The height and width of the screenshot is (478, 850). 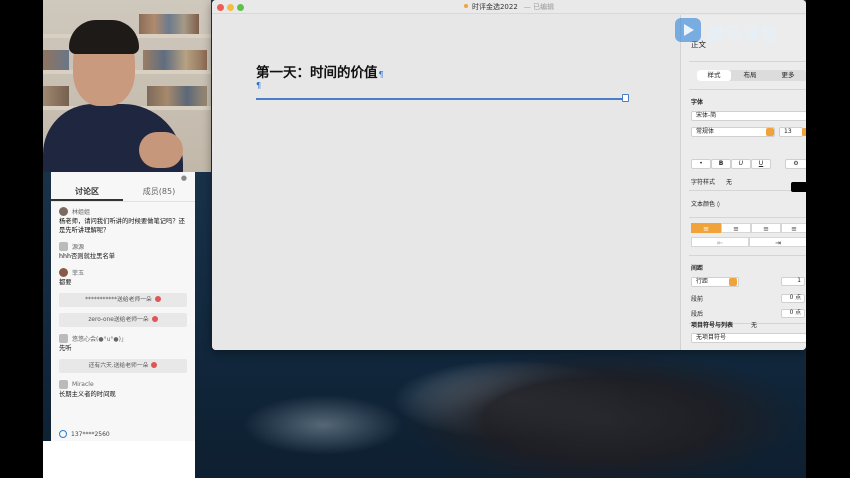 What do you see at coordinates (465, 6) in the screenshot?
I see `document-icon` at bounding box center [465, 6].